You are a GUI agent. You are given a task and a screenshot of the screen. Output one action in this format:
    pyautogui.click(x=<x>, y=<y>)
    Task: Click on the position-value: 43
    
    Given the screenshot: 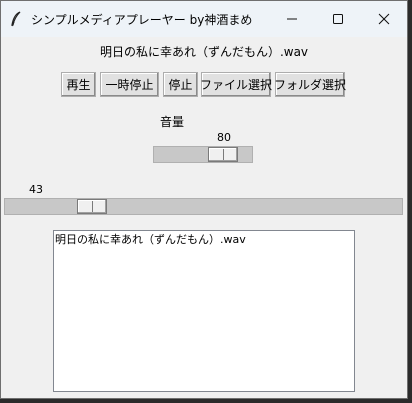 What is the action you would take?
    pyautogui.click(x=36, y=189)
    